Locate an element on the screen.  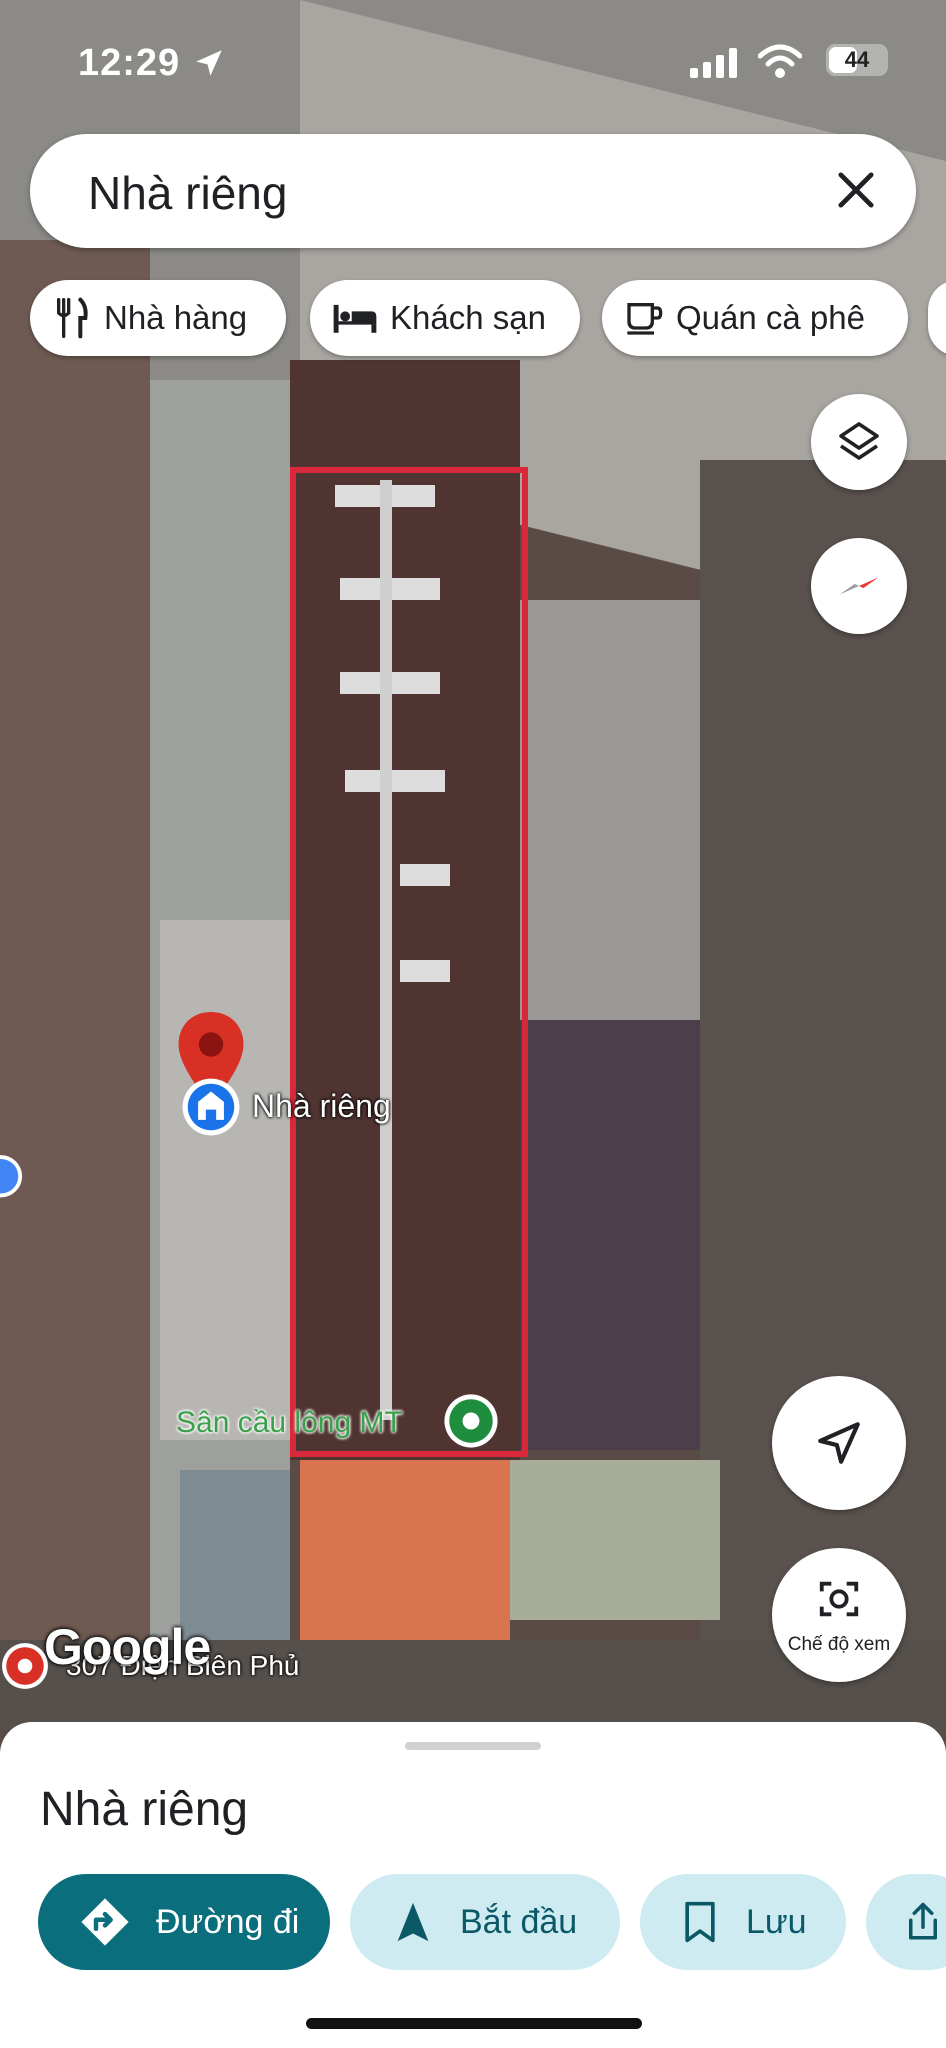
compass-icon is located at coordinates (859, 586).